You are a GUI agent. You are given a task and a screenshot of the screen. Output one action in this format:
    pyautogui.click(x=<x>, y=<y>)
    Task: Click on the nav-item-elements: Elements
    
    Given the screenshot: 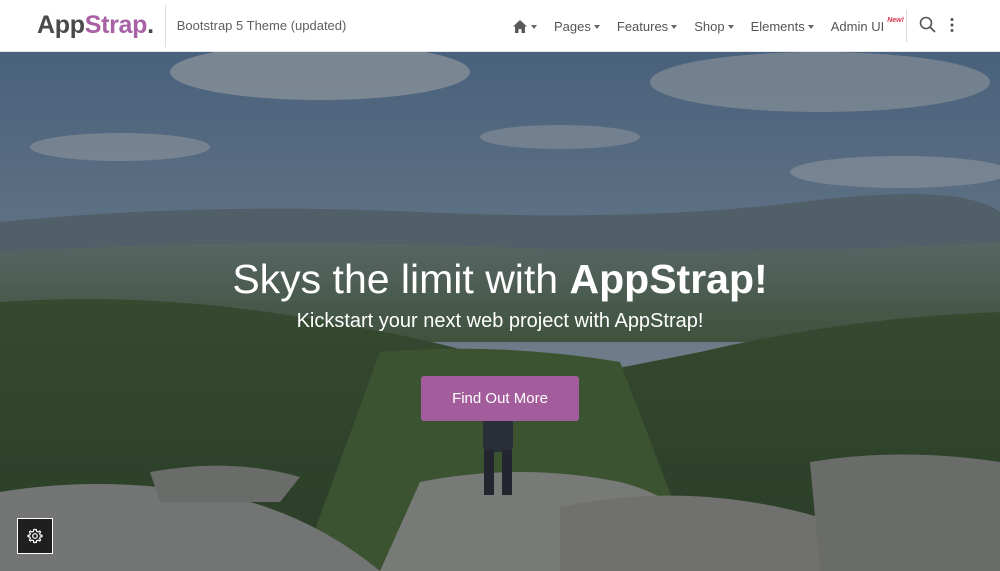 What is the action you would take?
    pyautogui.click(x=782, y=26)
    